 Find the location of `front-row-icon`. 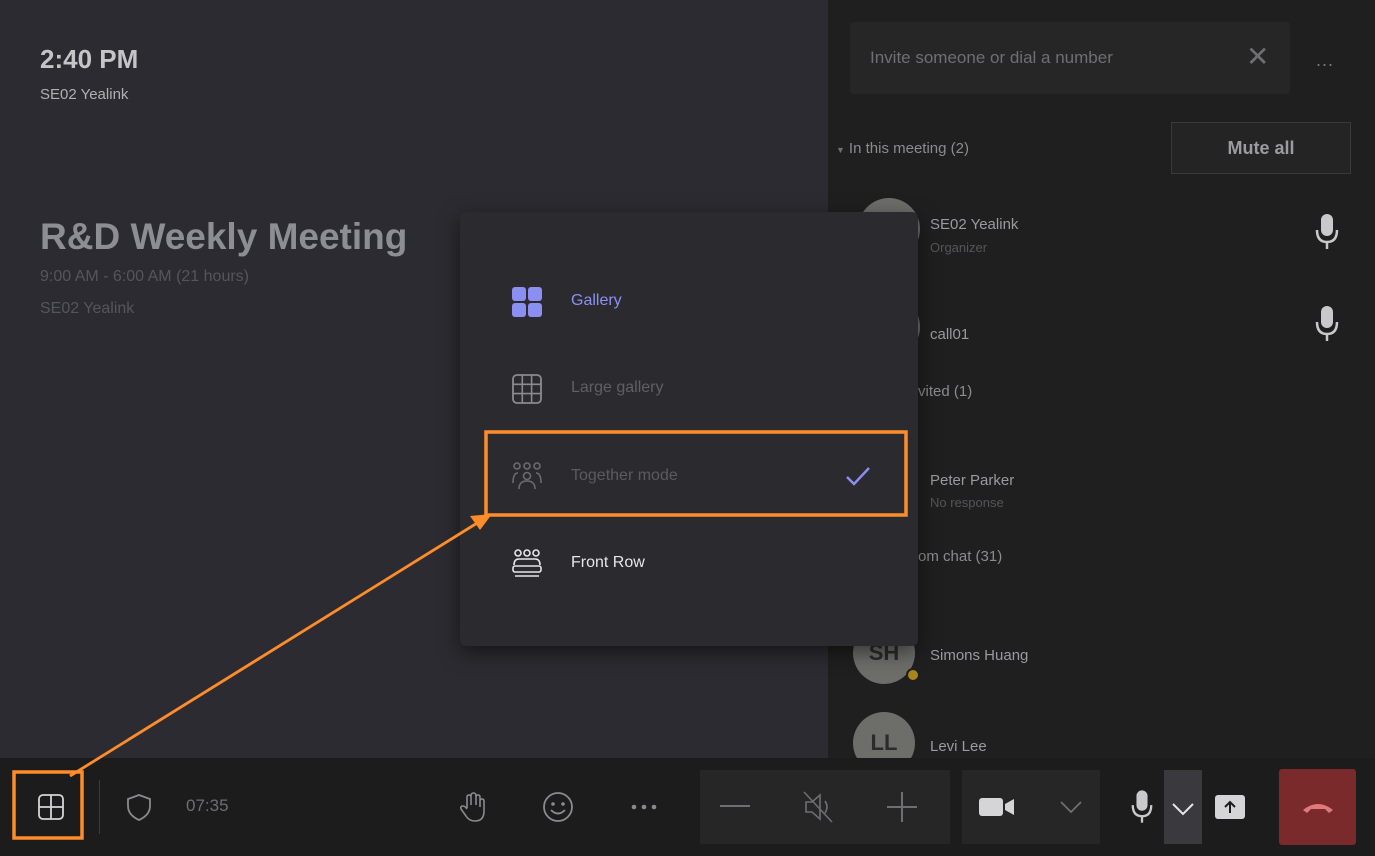

front-row-icon is located at coordinates (527, 563).